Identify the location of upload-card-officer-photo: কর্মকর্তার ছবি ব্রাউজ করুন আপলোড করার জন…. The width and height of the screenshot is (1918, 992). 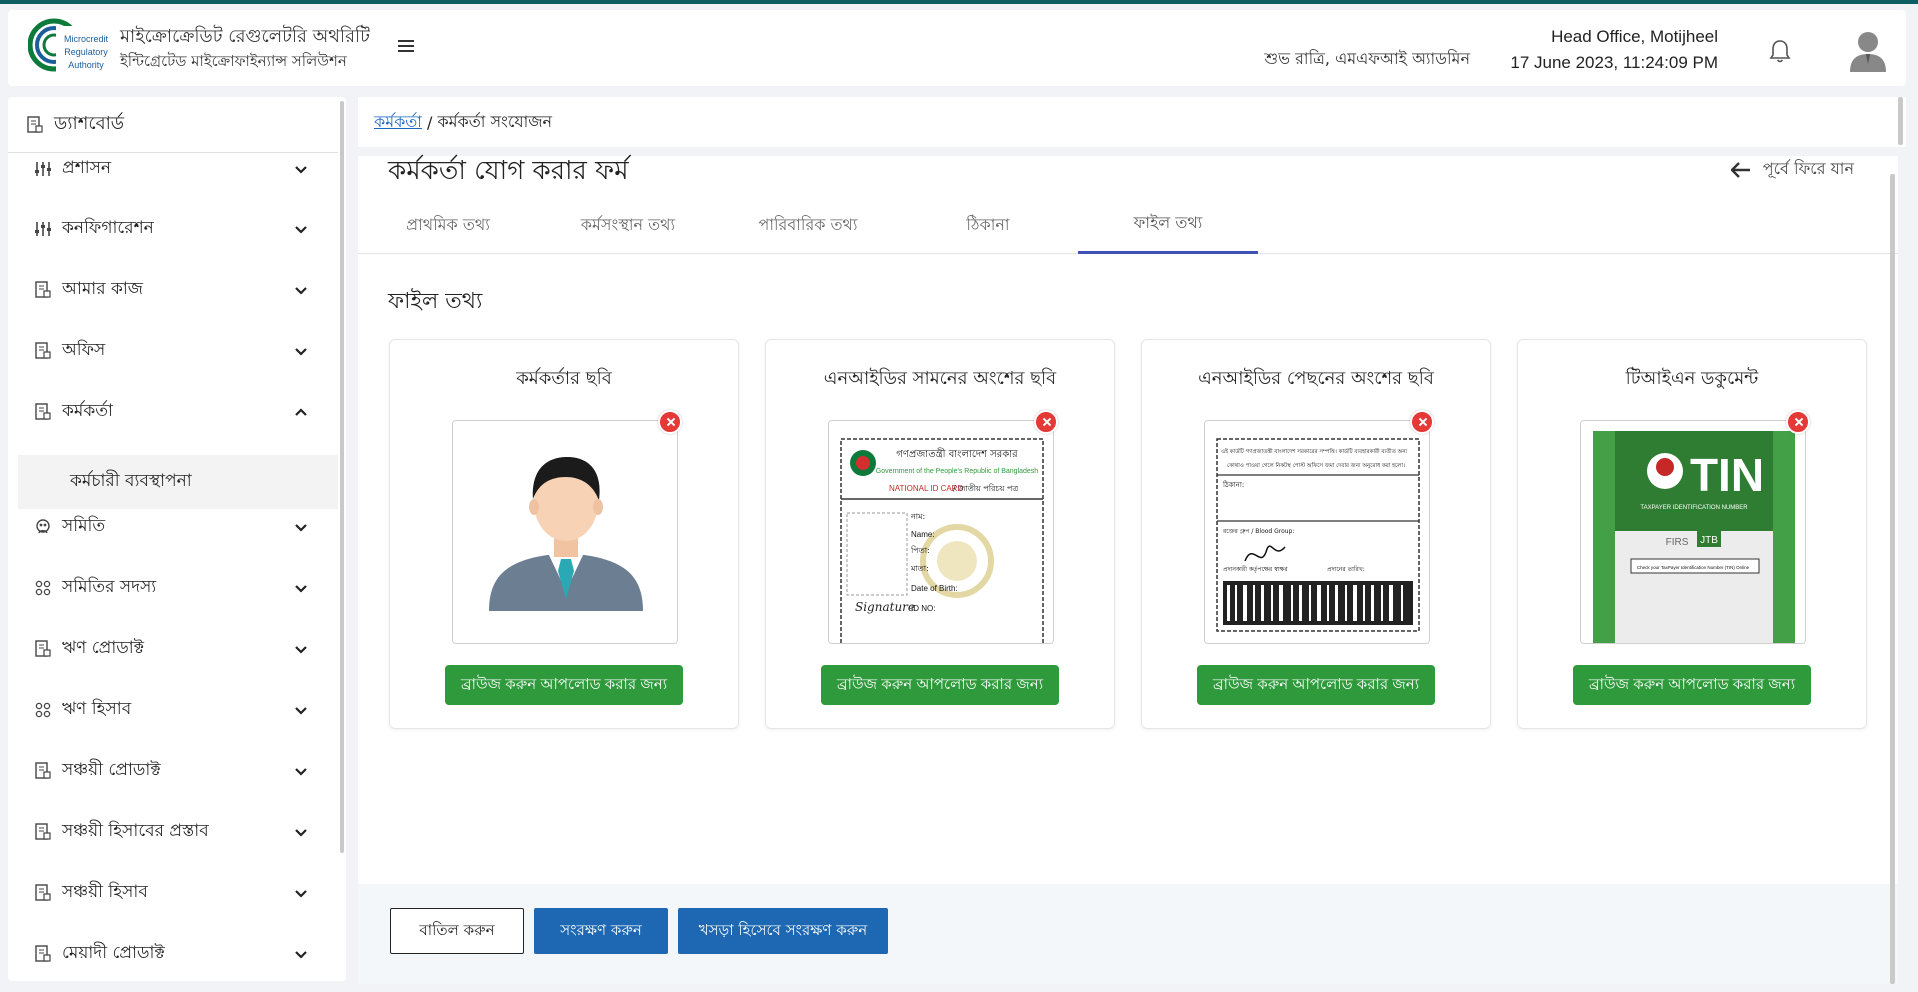
(564, 534).